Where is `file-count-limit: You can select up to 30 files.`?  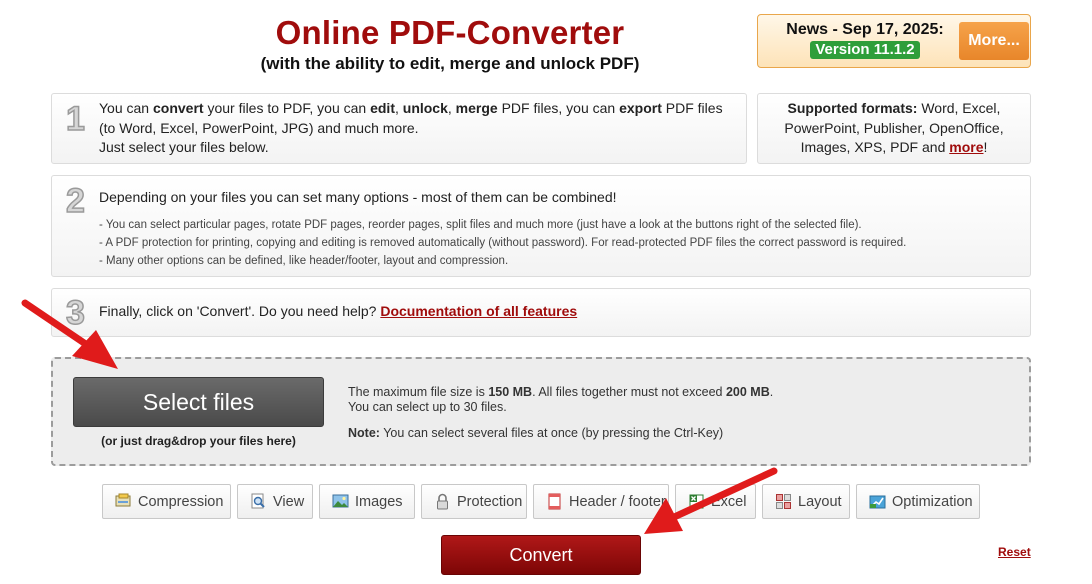
file-count-limit: You can select up to 30 files. is located at coordinates (427, 407).